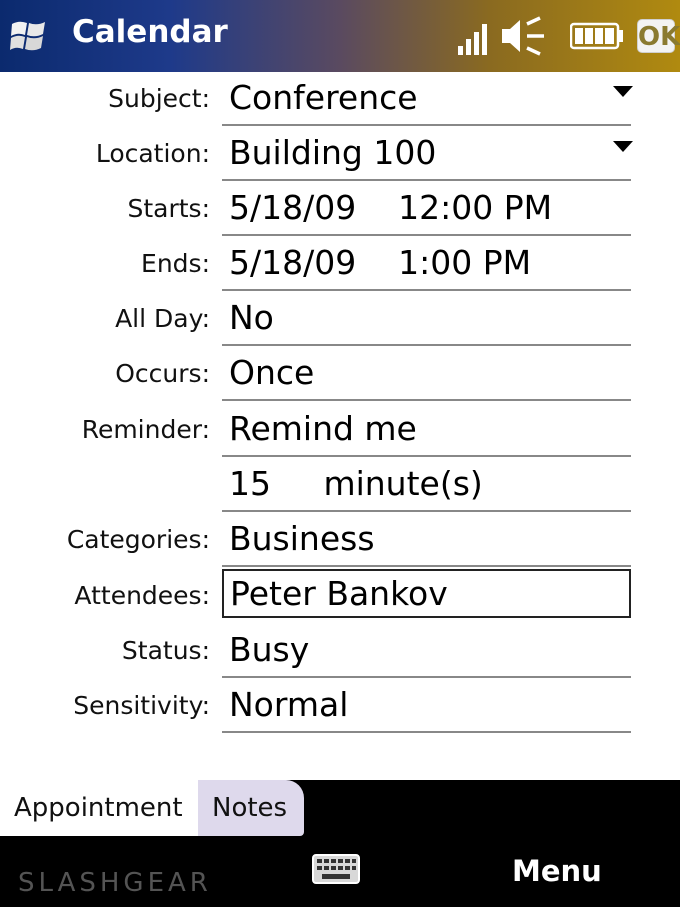  I want to click on occurs-value: Once, so click(272, 372).